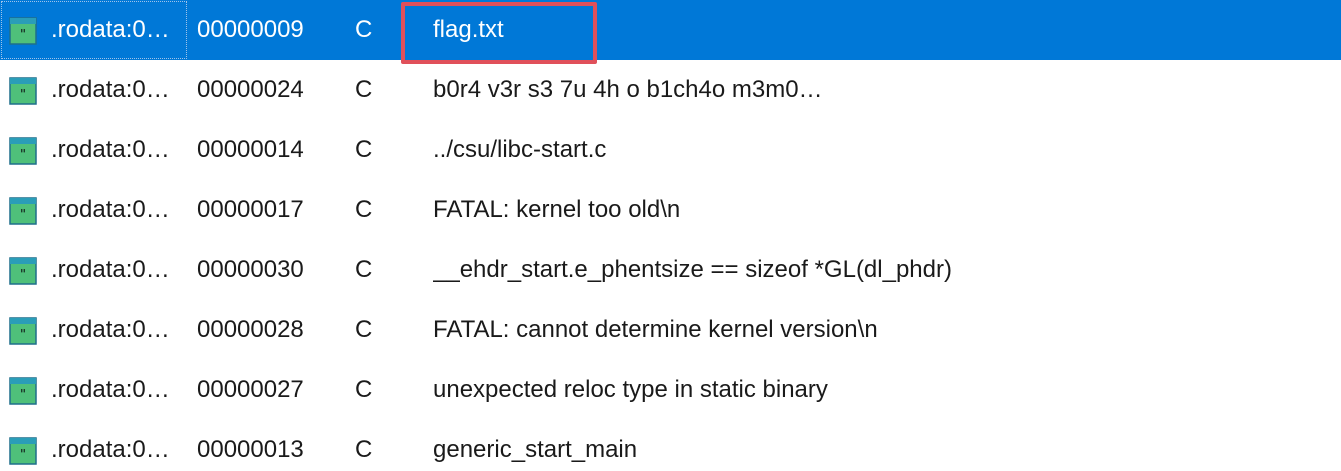 Image resolution: width=1341 pixels, height=471 pixels. Describe the element at coordinates (250, 329) in the screenshot. I see `length-cell: 00000028` at that location.